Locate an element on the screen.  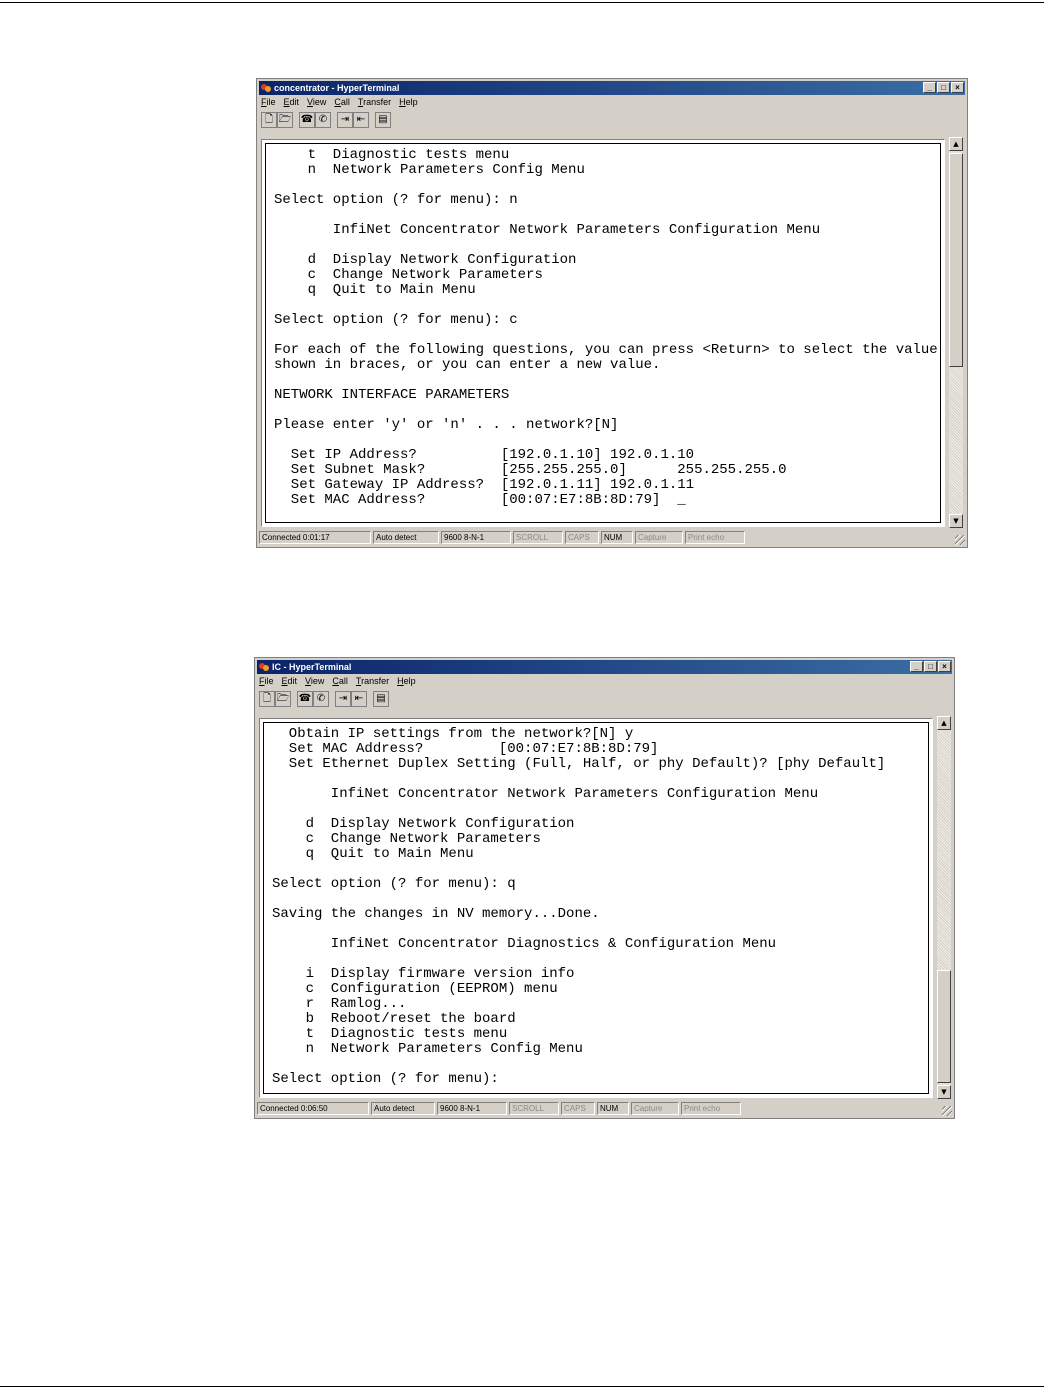
bottom-rule is located at coordinates (522, 1386).